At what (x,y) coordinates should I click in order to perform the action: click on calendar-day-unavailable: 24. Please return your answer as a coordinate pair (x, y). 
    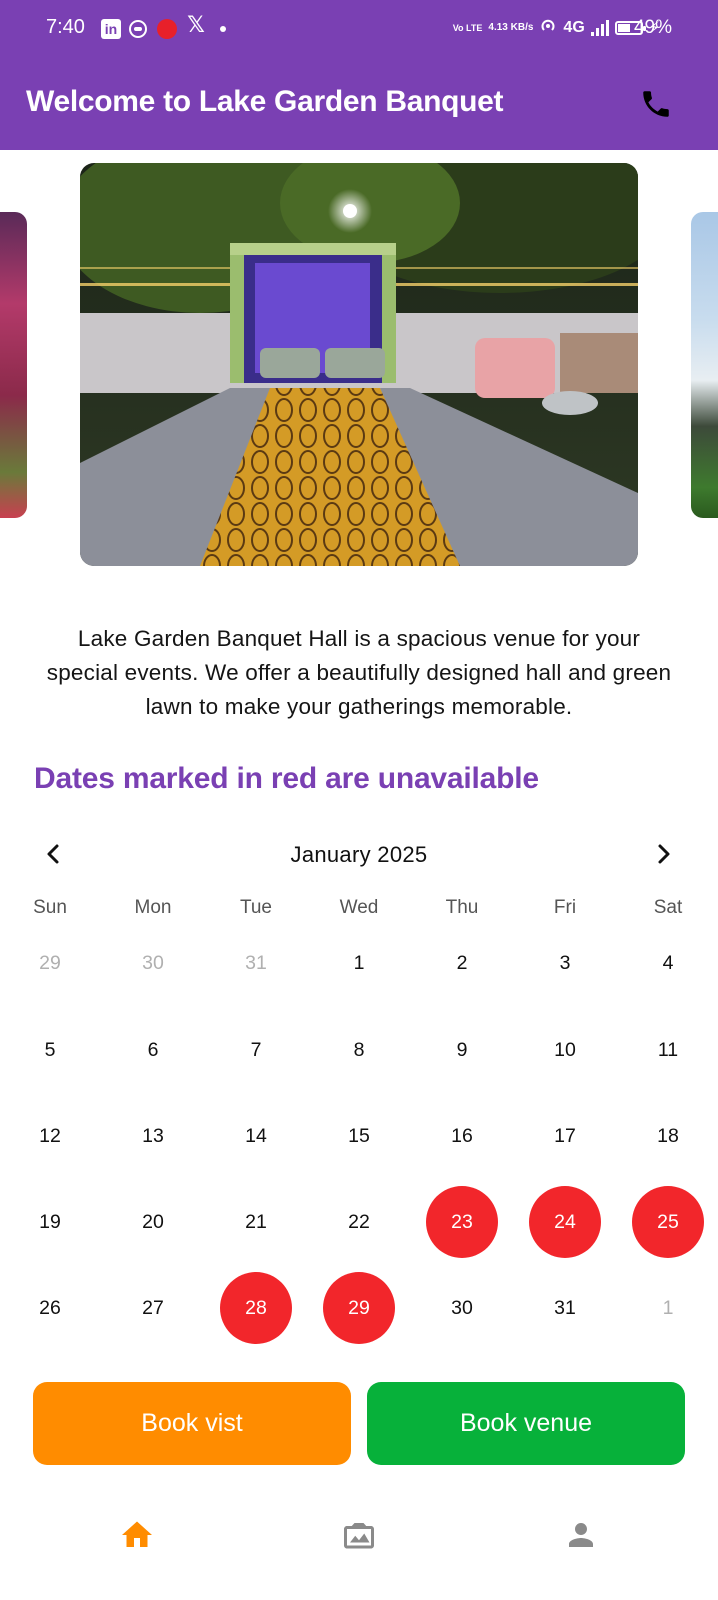
    Looking at the image, I should click on (565, 1222).